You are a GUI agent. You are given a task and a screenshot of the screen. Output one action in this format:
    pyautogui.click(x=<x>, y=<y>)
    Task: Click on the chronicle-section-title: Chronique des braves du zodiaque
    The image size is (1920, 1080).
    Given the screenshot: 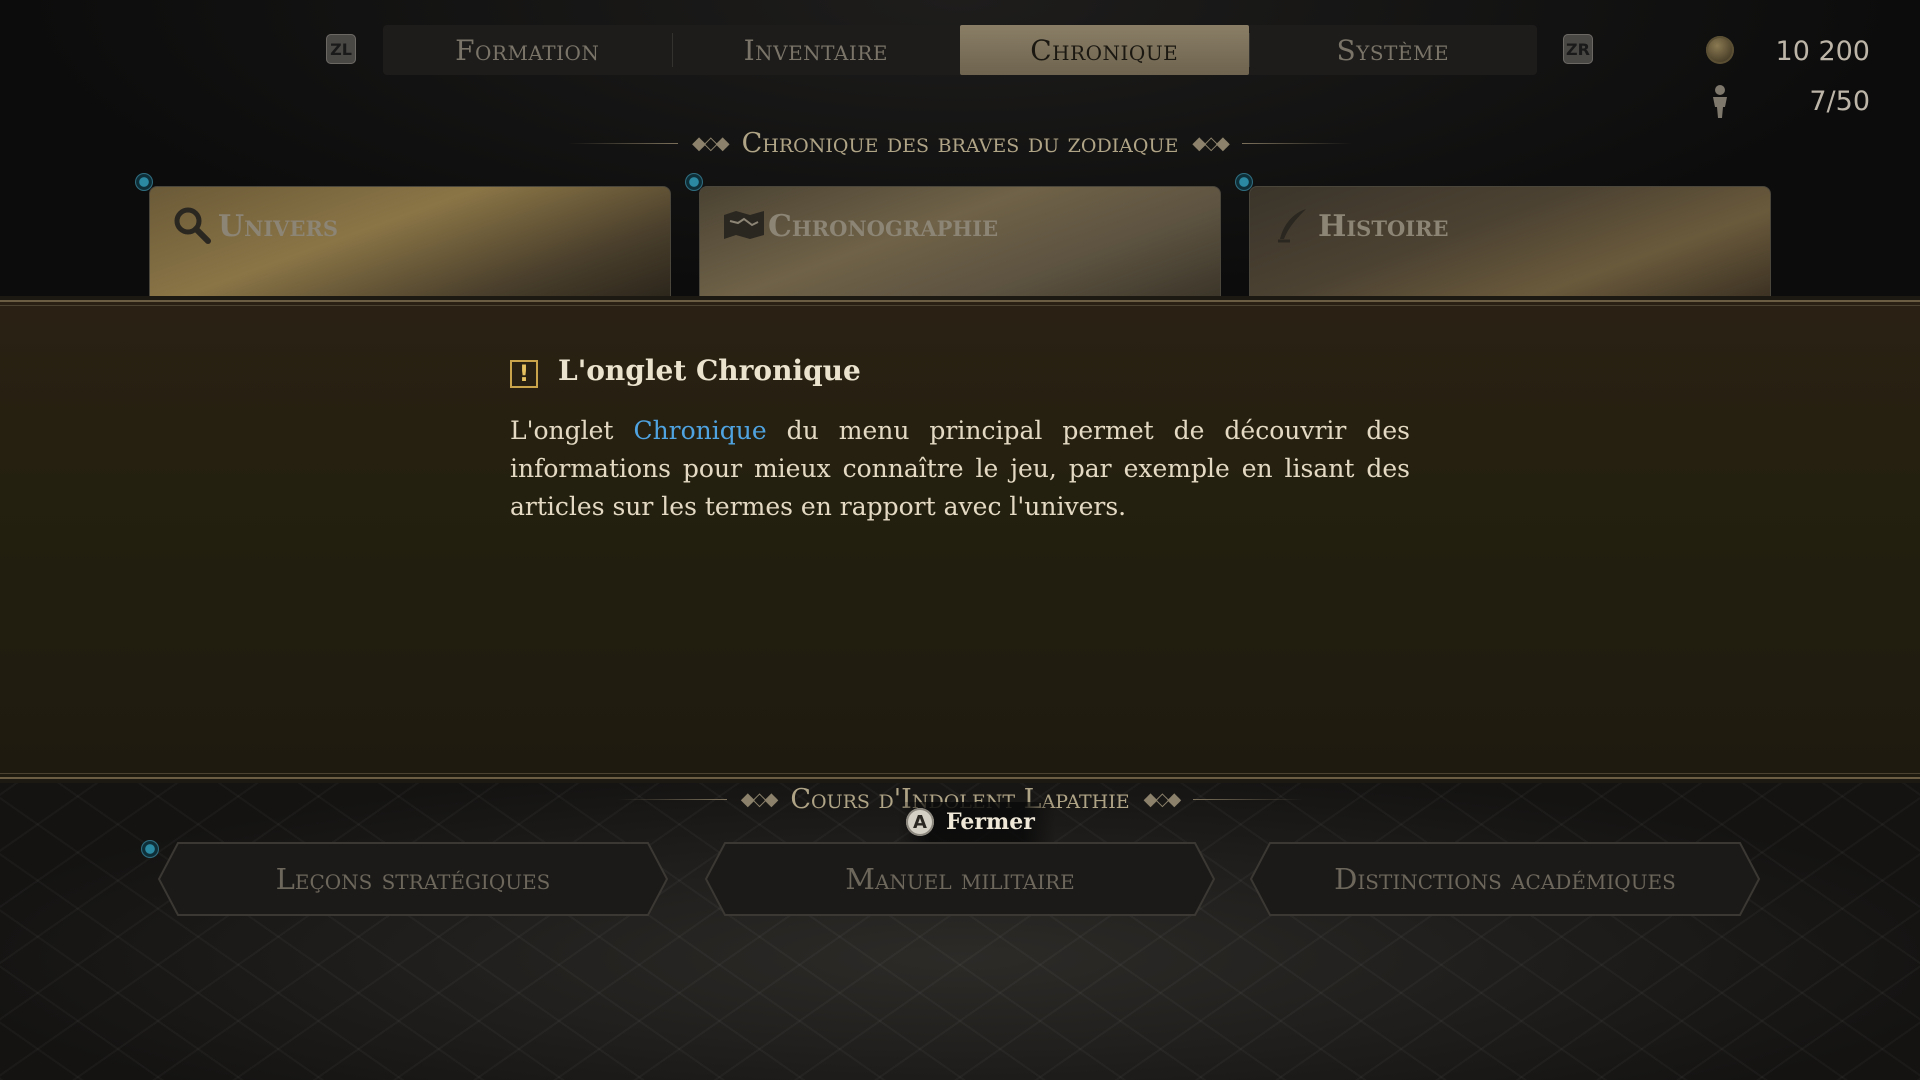 What is the action you would take?
    pyautogui.click(x=960, y=143)
    